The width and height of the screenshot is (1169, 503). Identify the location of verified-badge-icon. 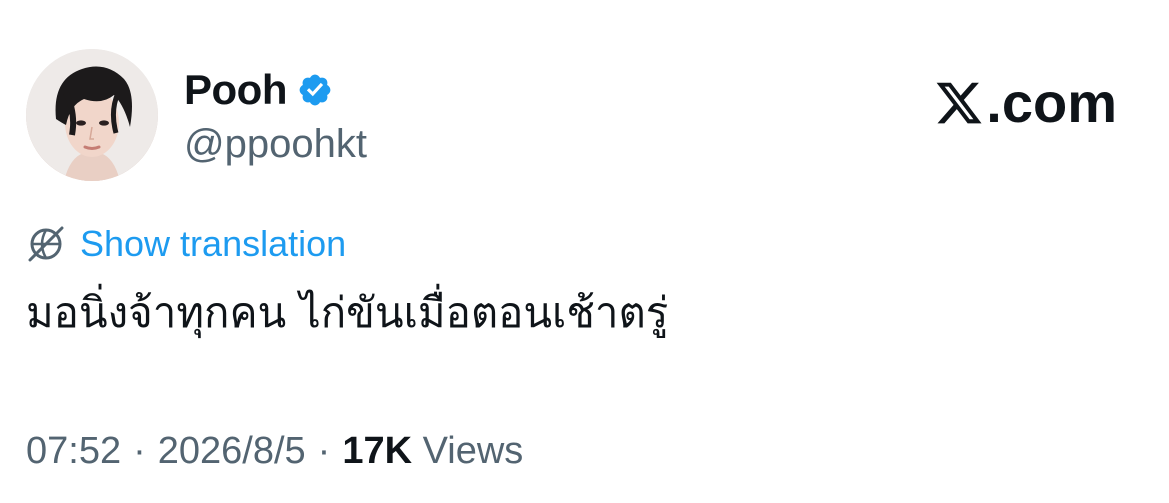
(315, 90).